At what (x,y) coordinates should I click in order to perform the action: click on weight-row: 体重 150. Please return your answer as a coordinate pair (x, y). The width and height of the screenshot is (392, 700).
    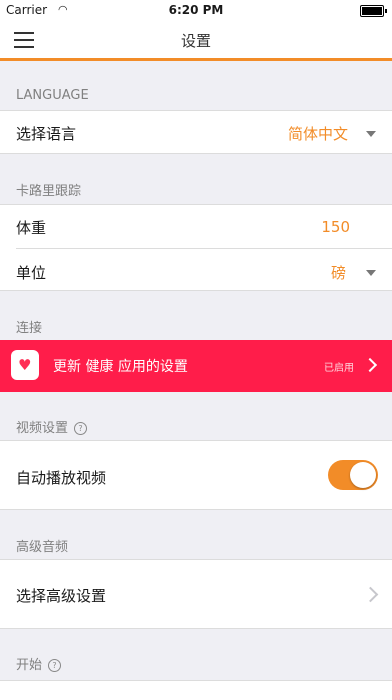
    Looking at the image, I should click on (196, 226).